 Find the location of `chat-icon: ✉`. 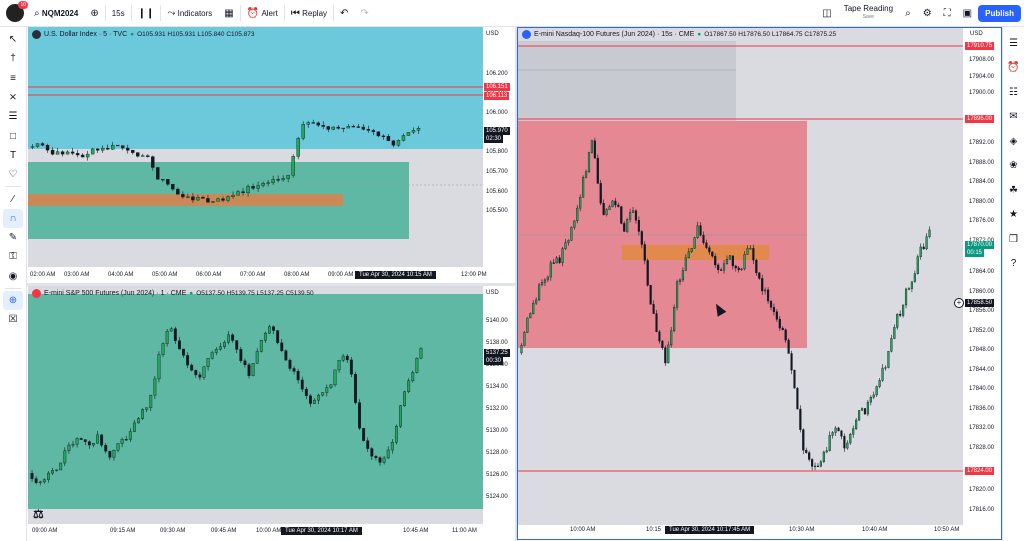

chat-icon: ✉ is located at coordinates (1014, 117).